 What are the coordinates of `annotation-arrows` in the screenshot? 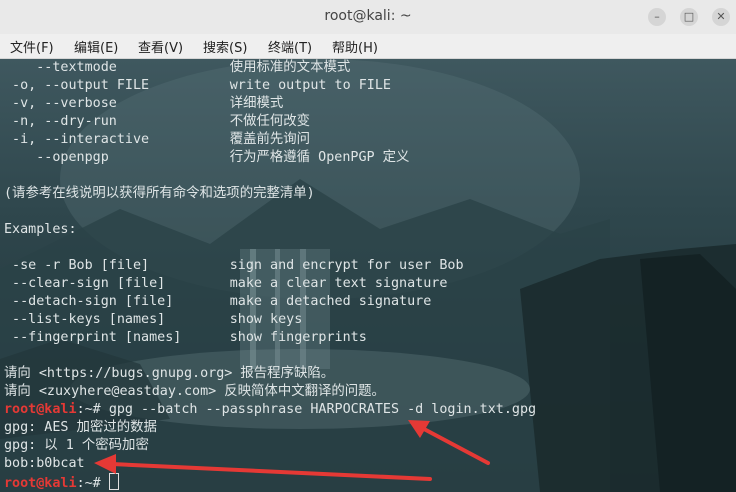 It's located at (292, 450).